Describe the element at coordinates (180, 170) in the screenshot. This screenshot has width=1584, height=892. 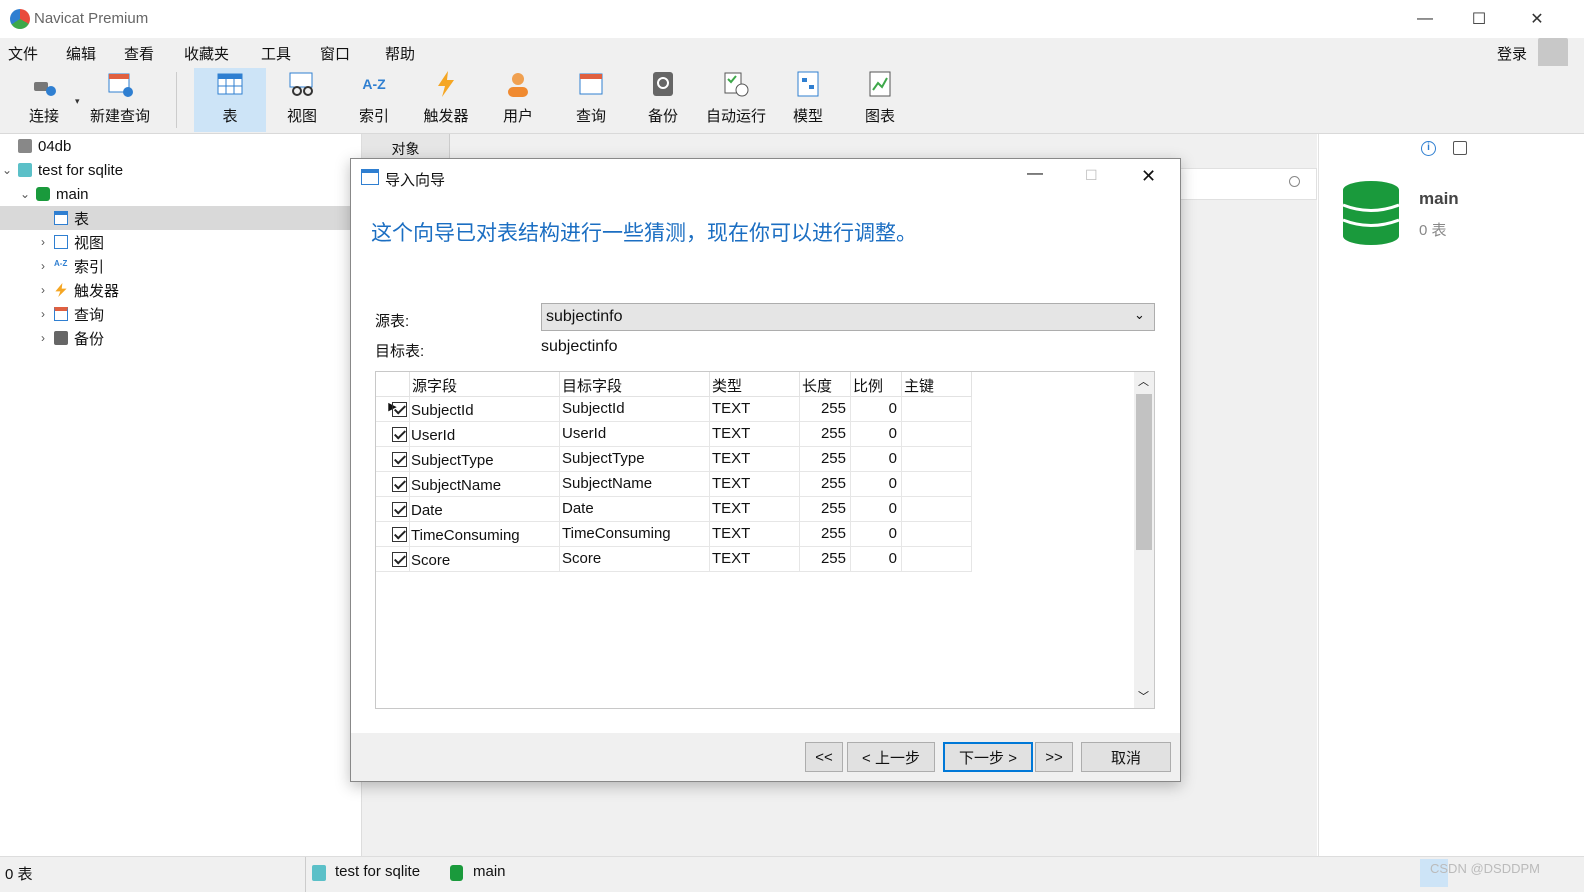
I see `tree-item-connection: ⌄ test for sqlite` at that location.